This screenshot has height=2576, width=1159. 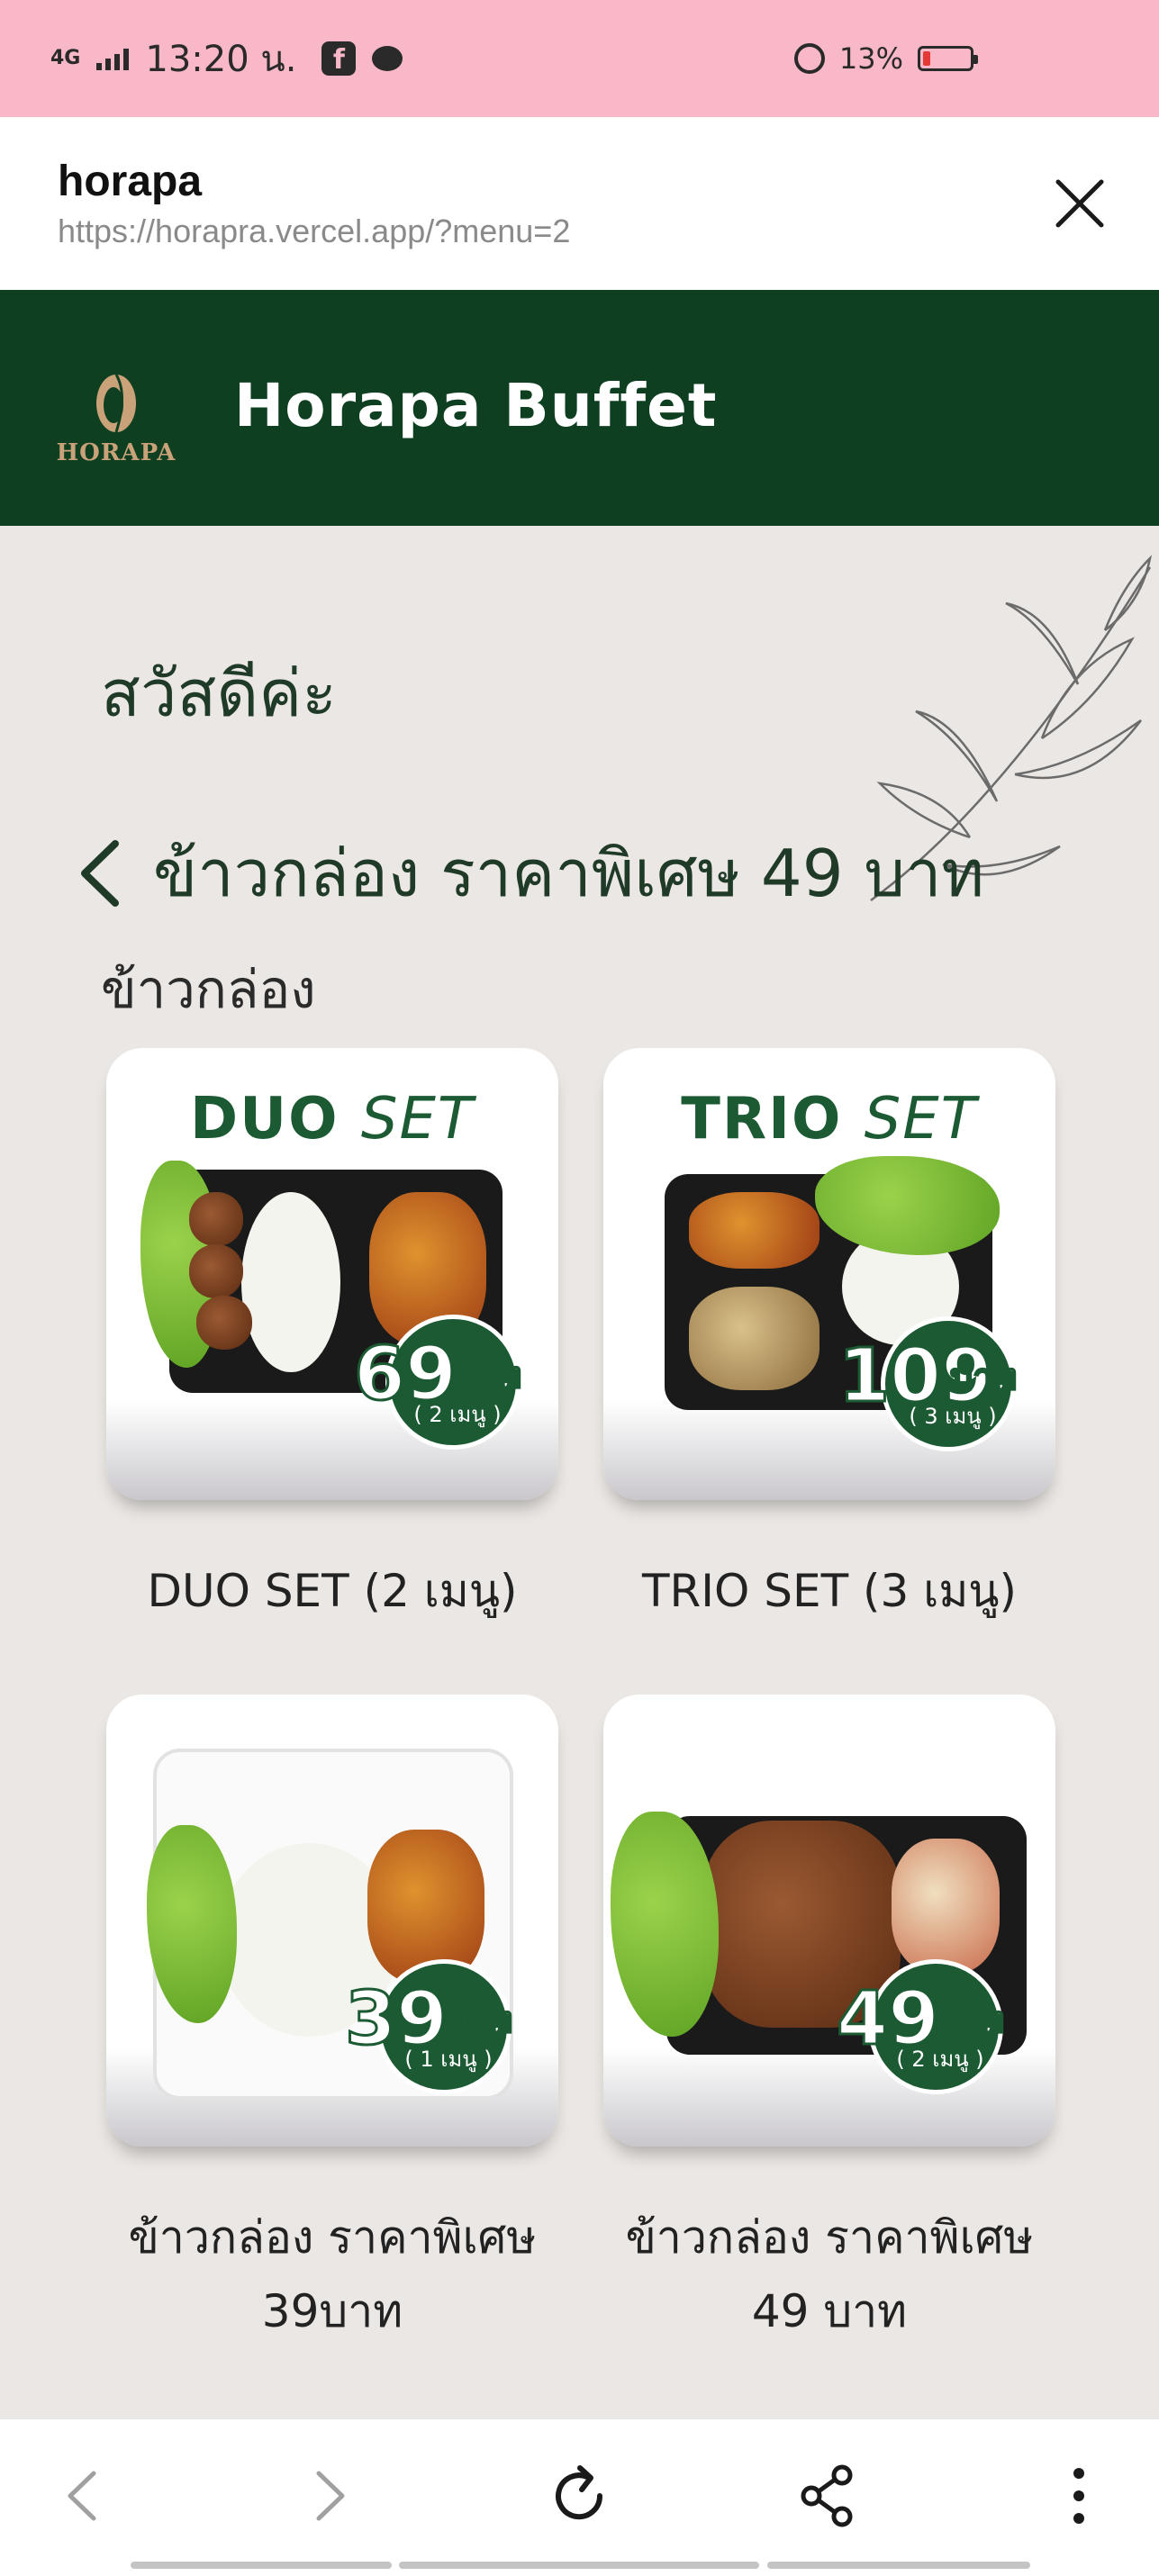 What do you see at coordinates (1078, 2495) in the screenshot?
I see `more-icon` at bounding box center [1078, 2495].